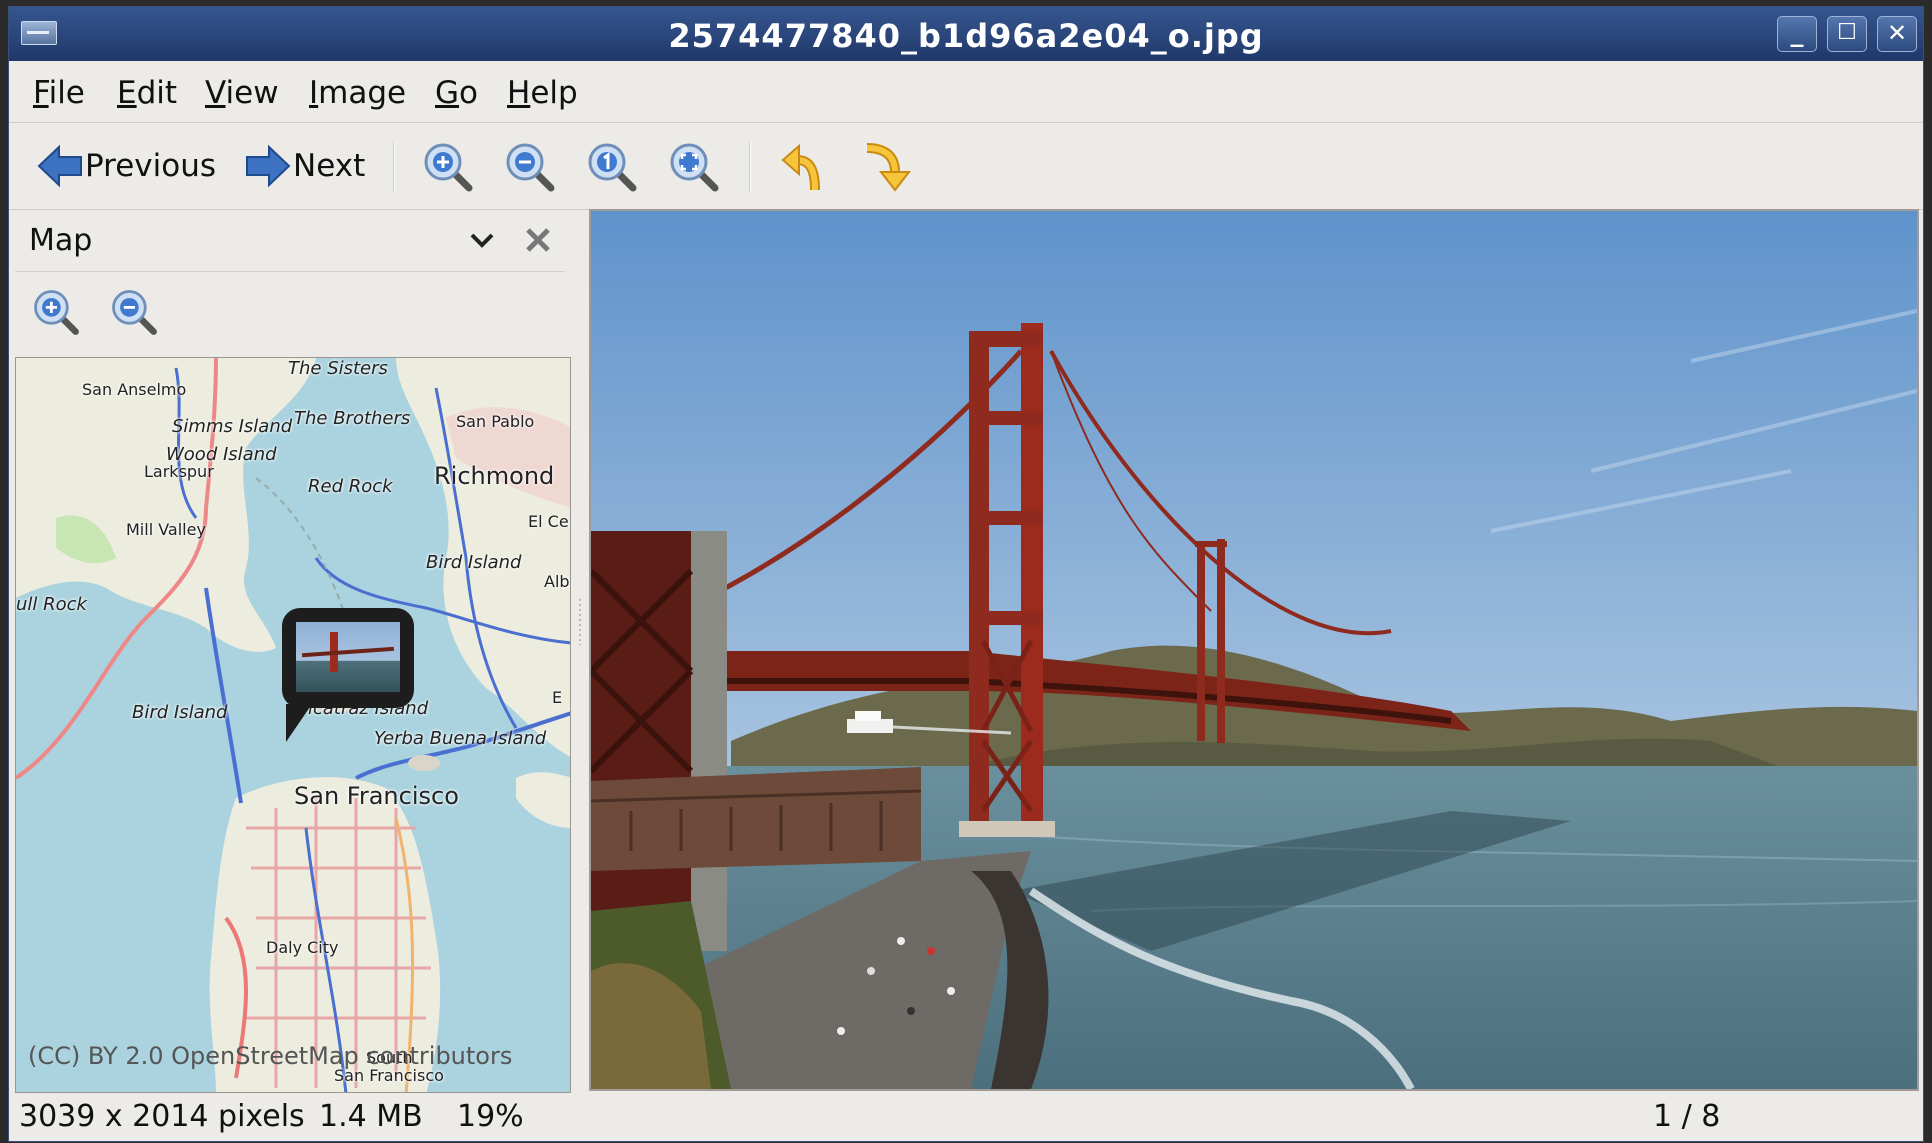 The height and width of the screenshot is (1143, 1932). What do you see at coordinates (557, 581) in the screenshot?
I see `map-label: Alb` at bounding box center [557, 581].